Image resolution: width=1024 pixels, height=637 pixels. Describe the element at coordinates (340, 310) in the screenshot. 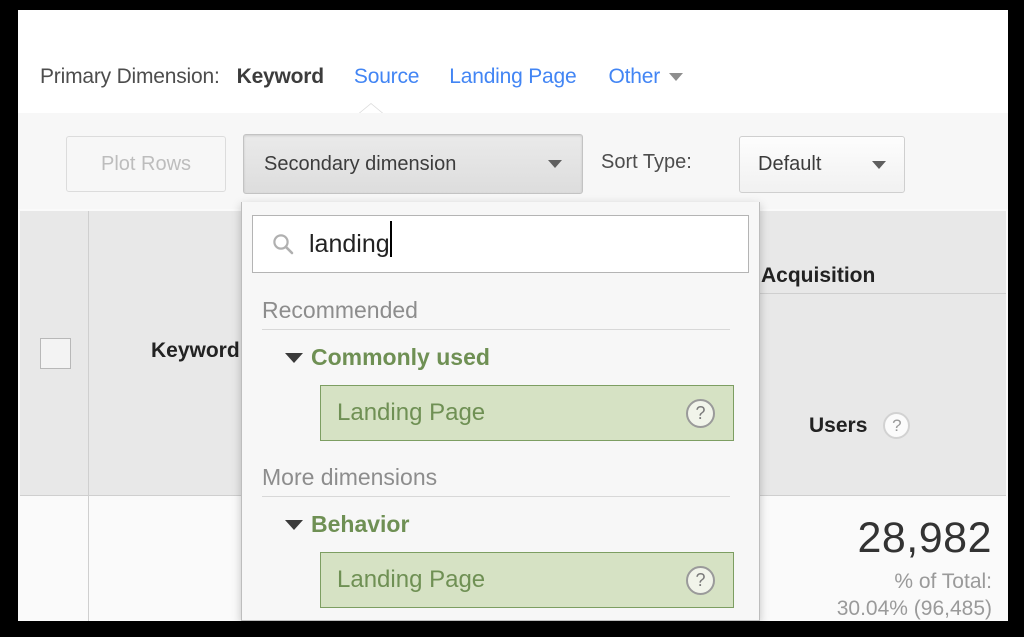

I see `section-title-recommended: Recommended` at that location.